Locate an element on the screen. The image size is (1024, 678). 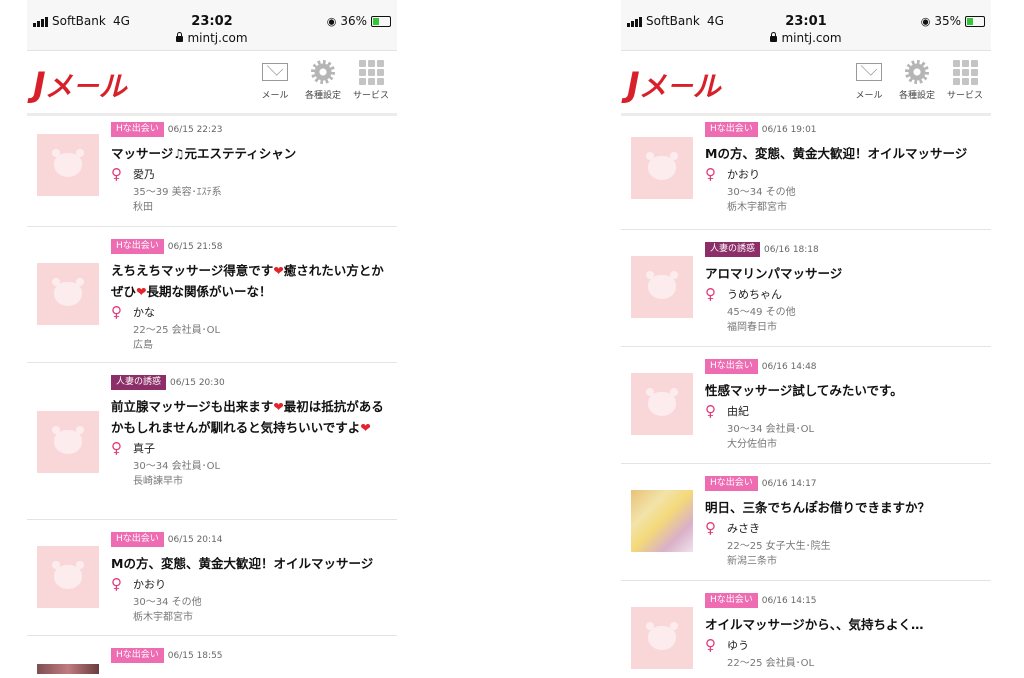
user-name: かな is located at coordinates (144, 312).